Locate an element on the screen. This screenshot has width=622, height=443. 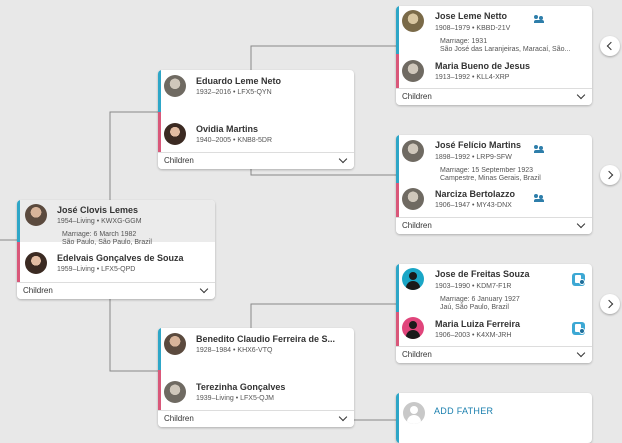
person-id: KWXG-GGM is located at coordinates (121, 221).